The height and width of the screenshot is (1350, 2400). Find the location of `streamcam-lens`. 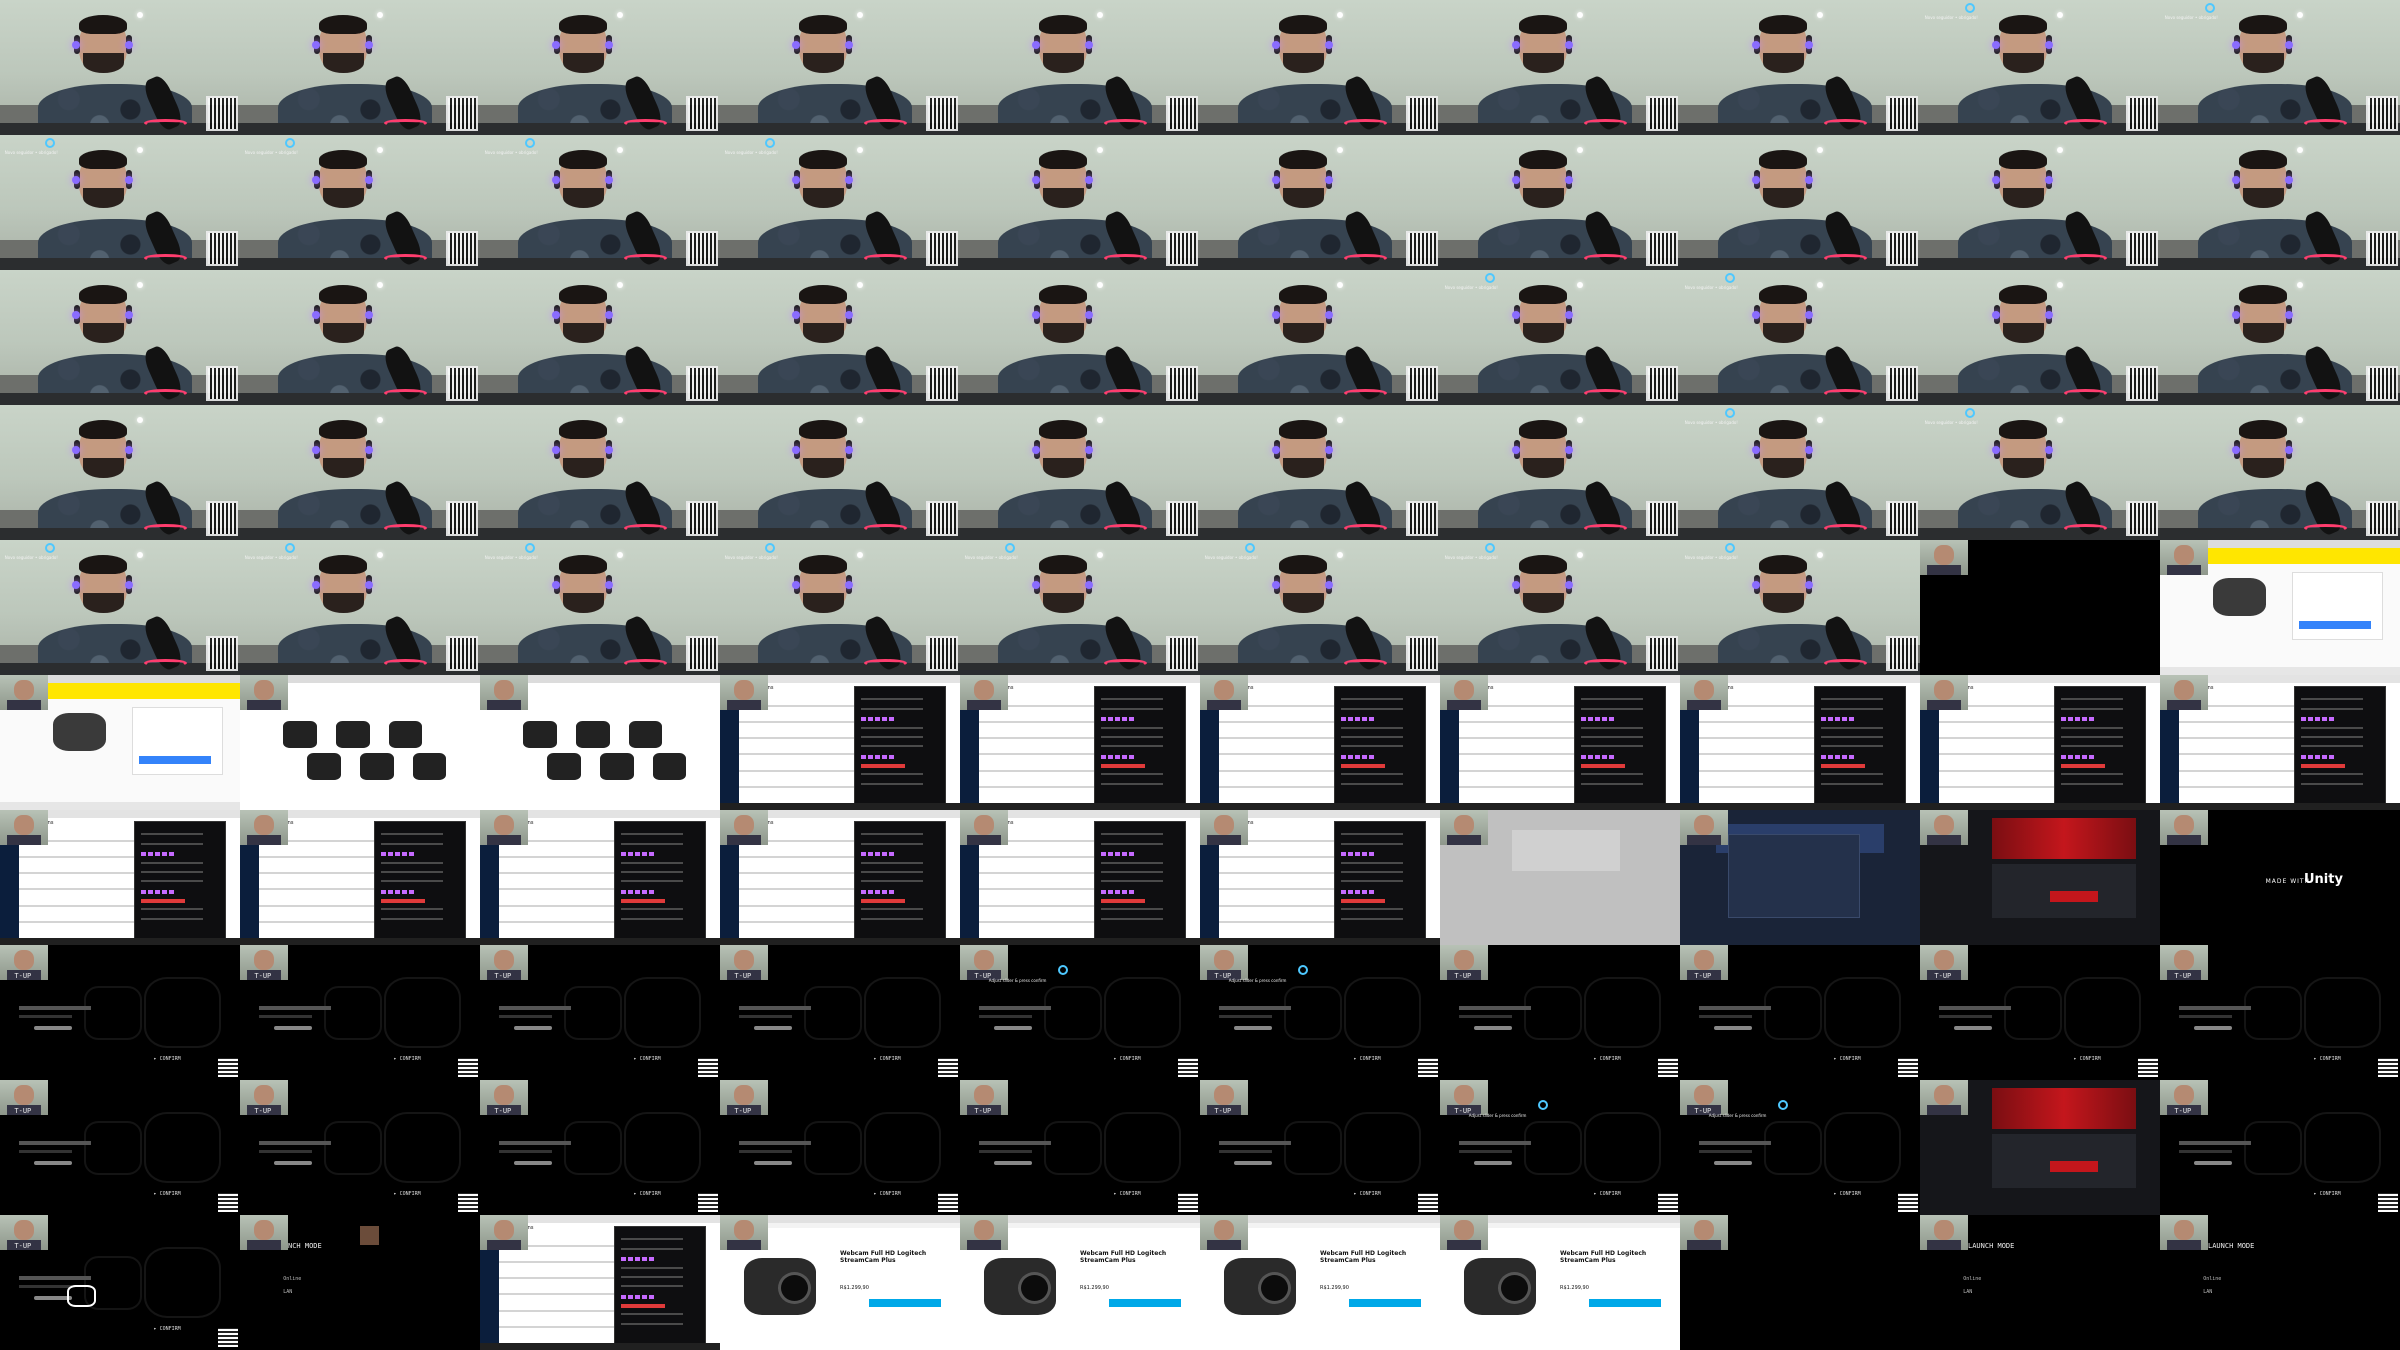

streamcam-lens is located at coordinates (1034, 1288).